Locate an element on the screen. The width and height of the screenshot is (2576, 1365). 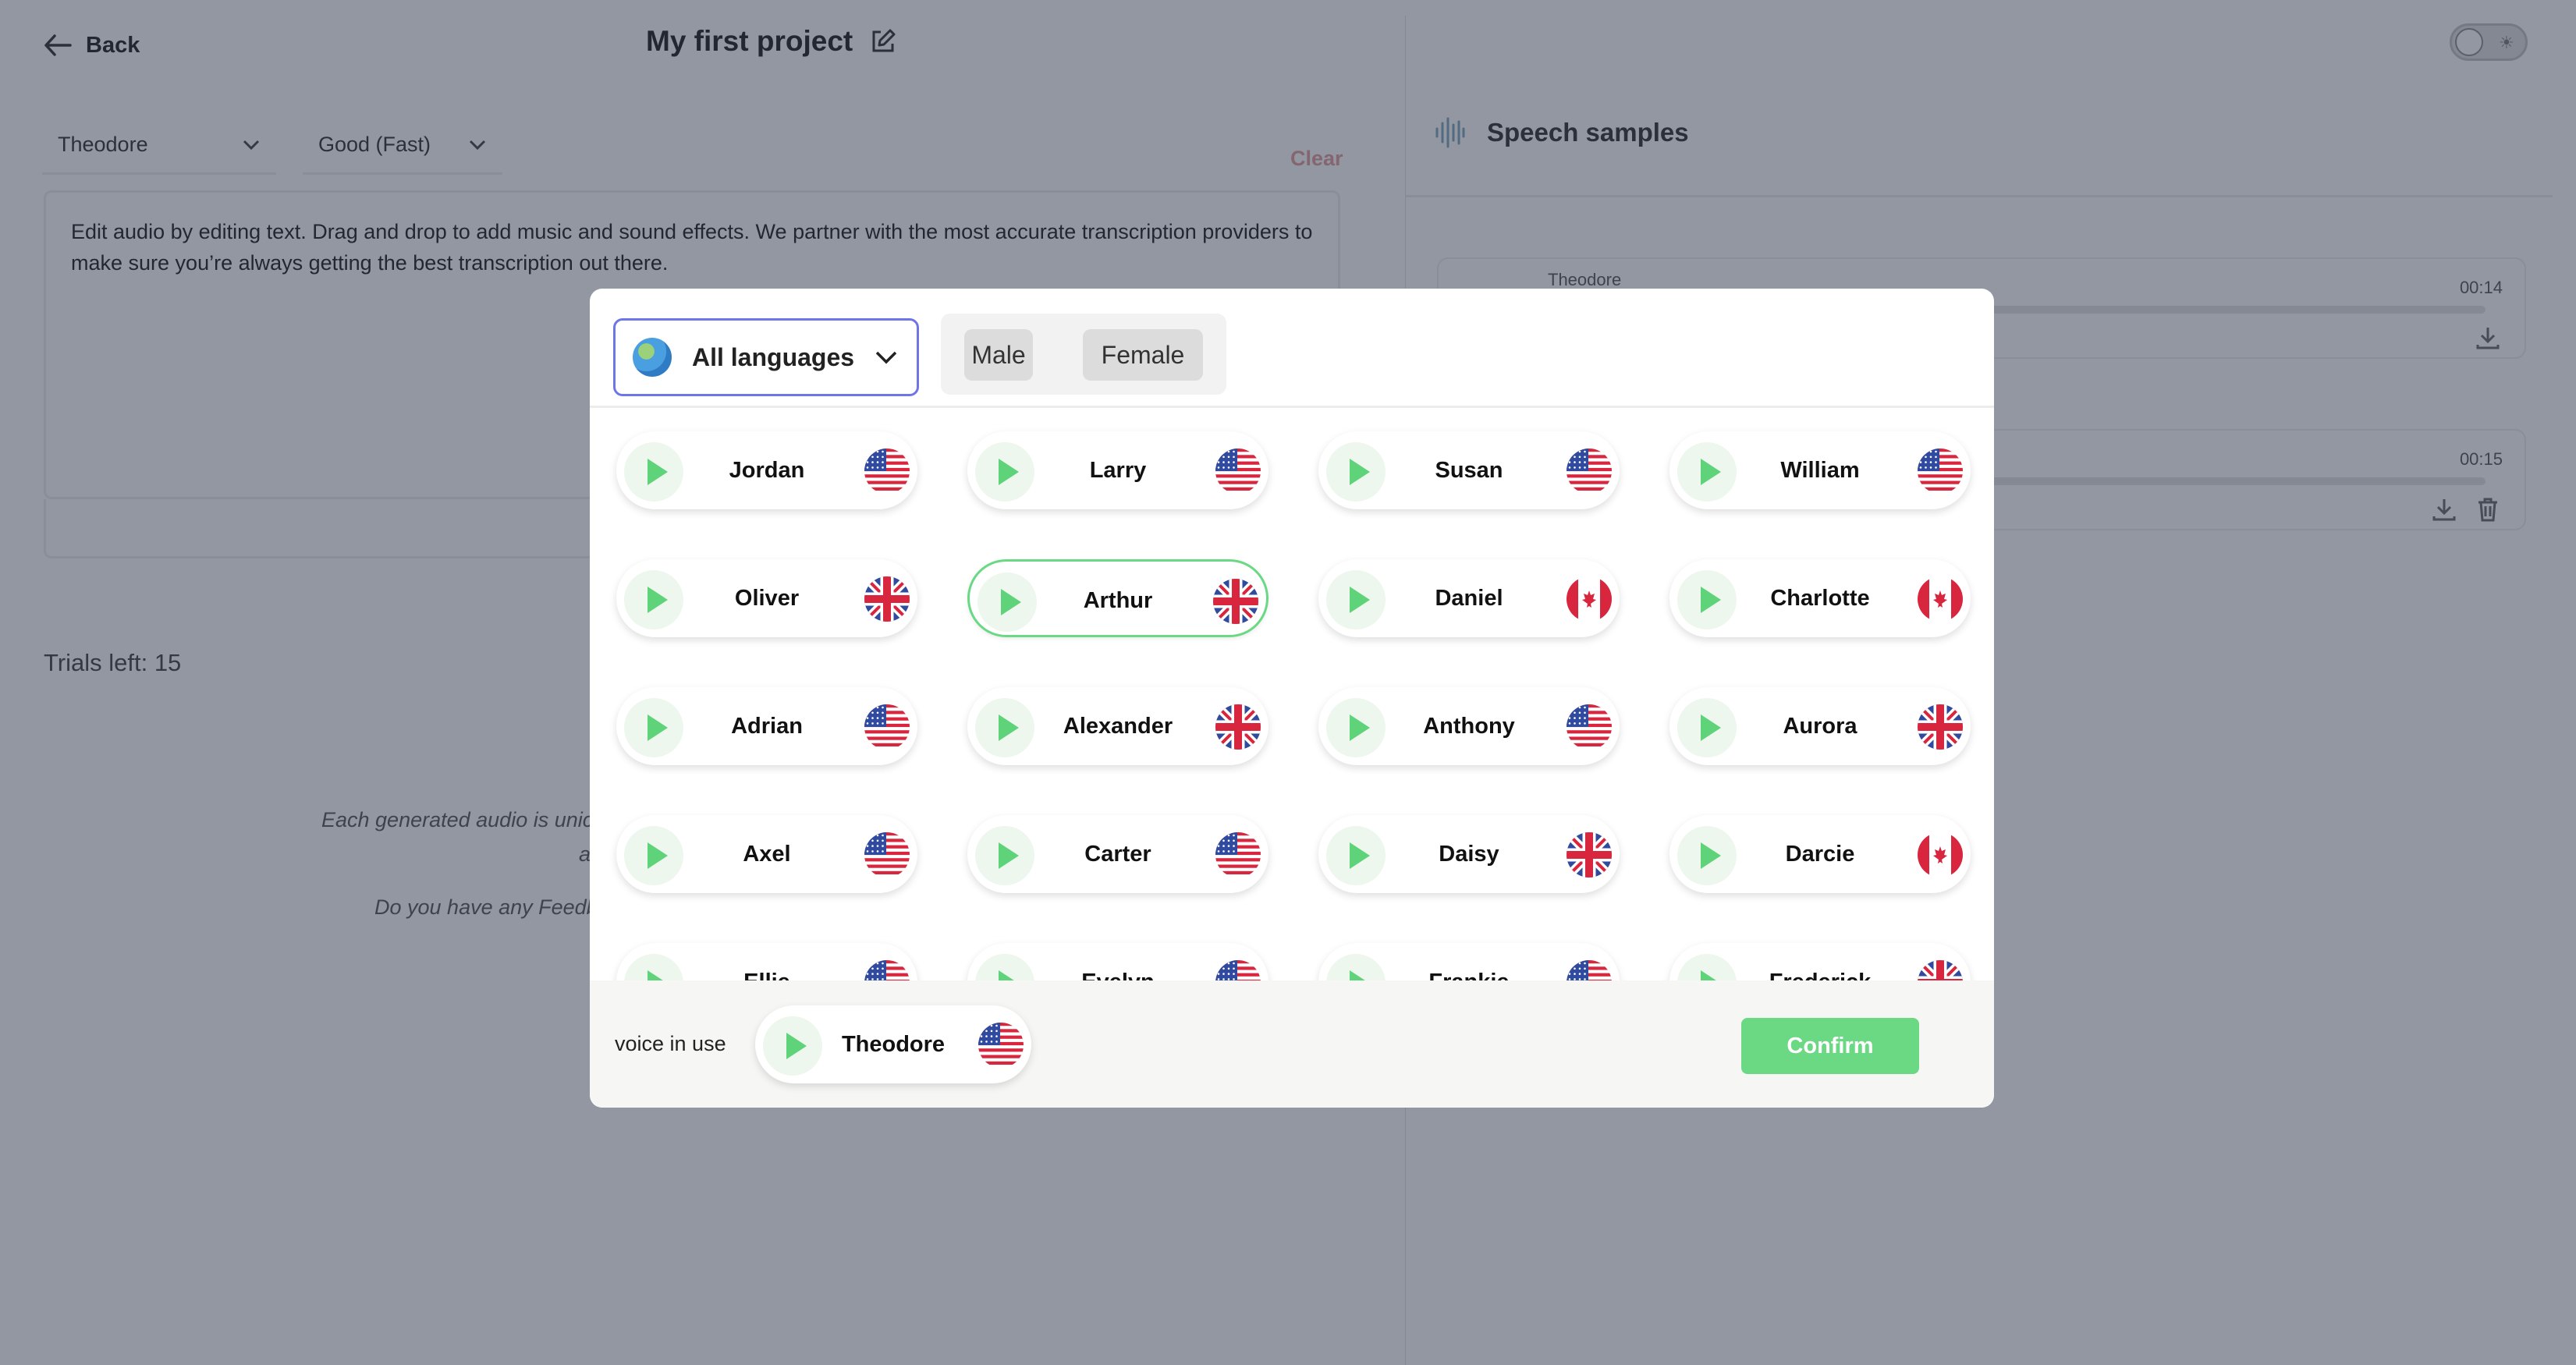
voice-name: Anthony is located at coordinates (1469, 727).